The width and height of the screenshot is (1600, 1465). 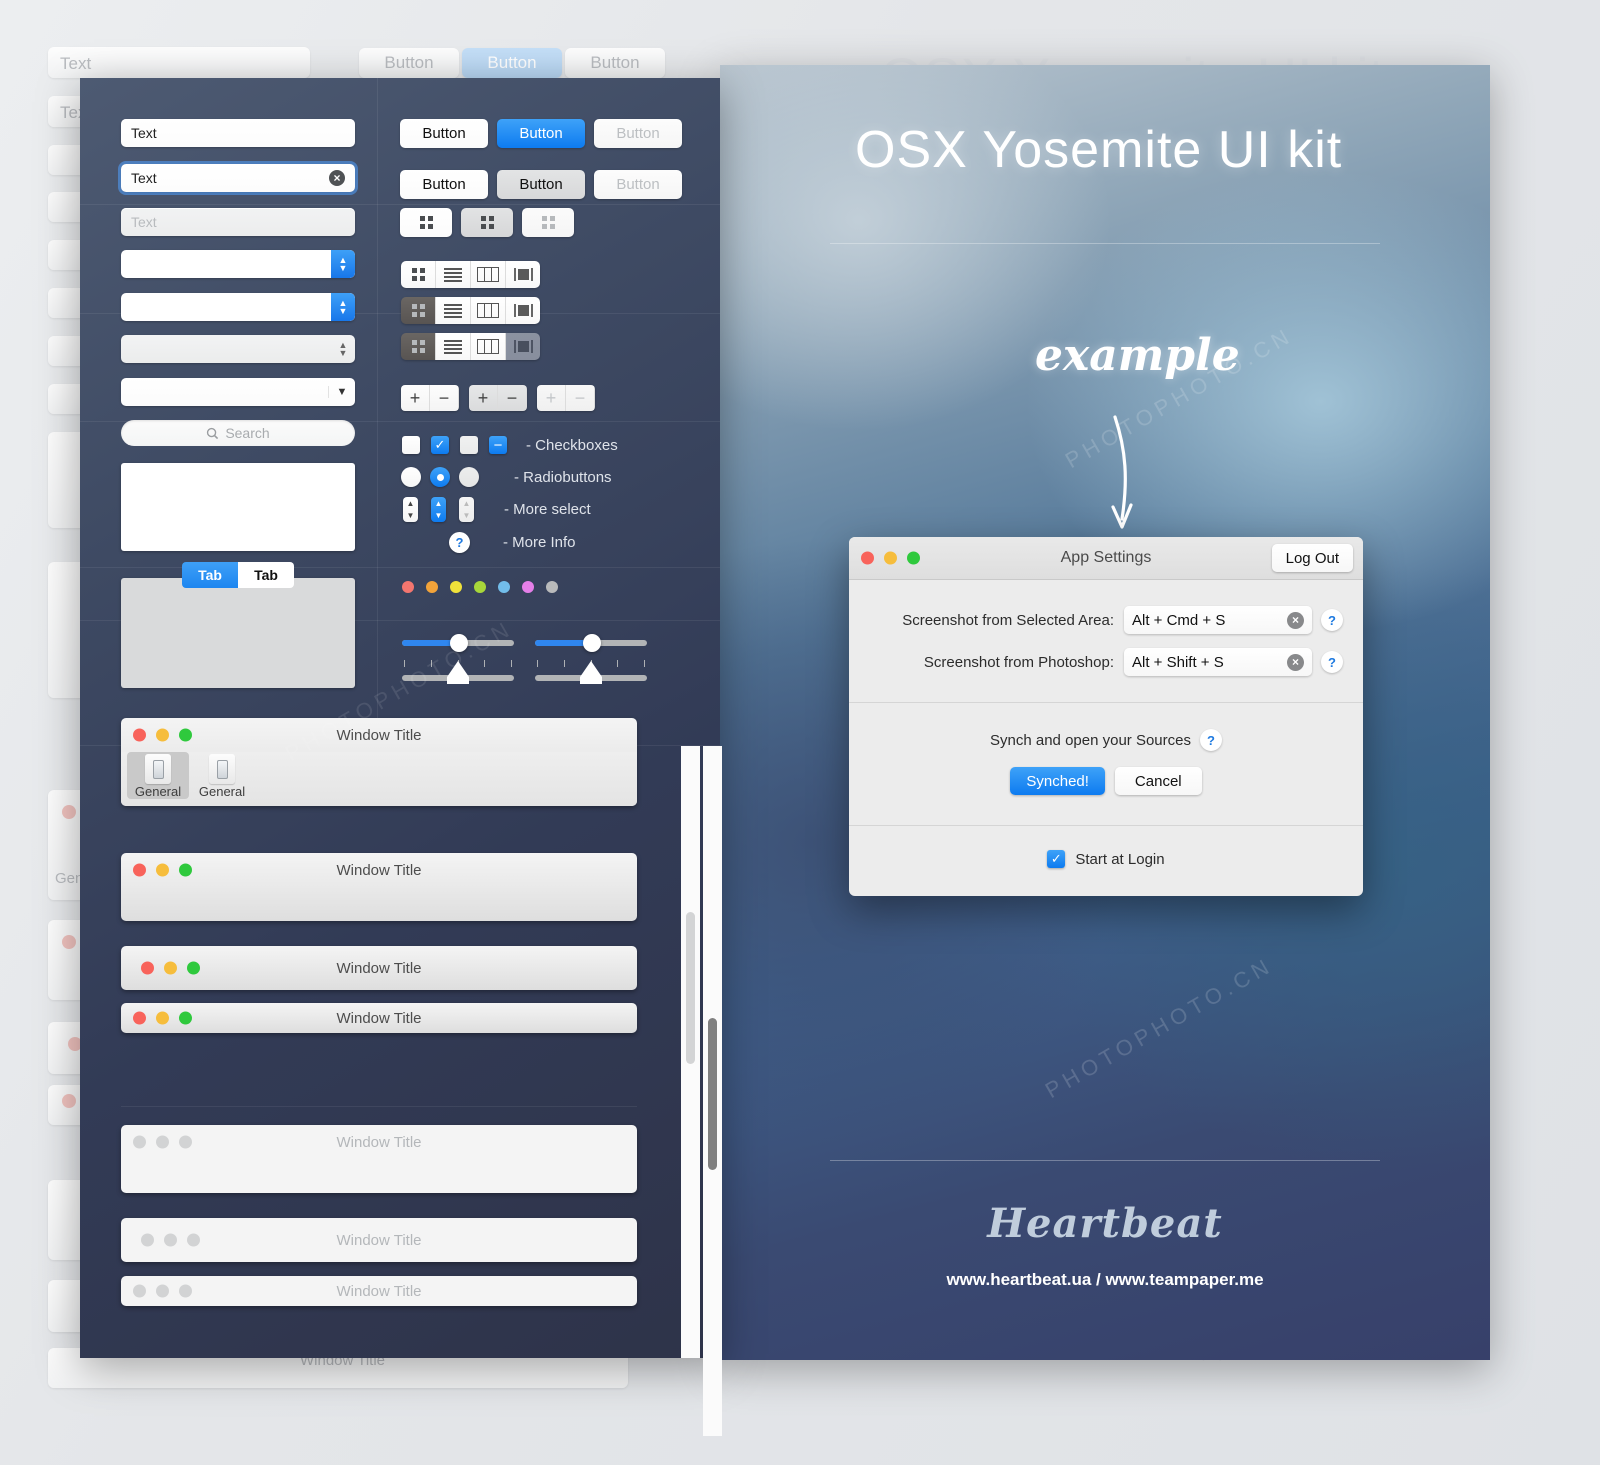 I want to click on window-tall: Window Title, so click(x=379, y=887).